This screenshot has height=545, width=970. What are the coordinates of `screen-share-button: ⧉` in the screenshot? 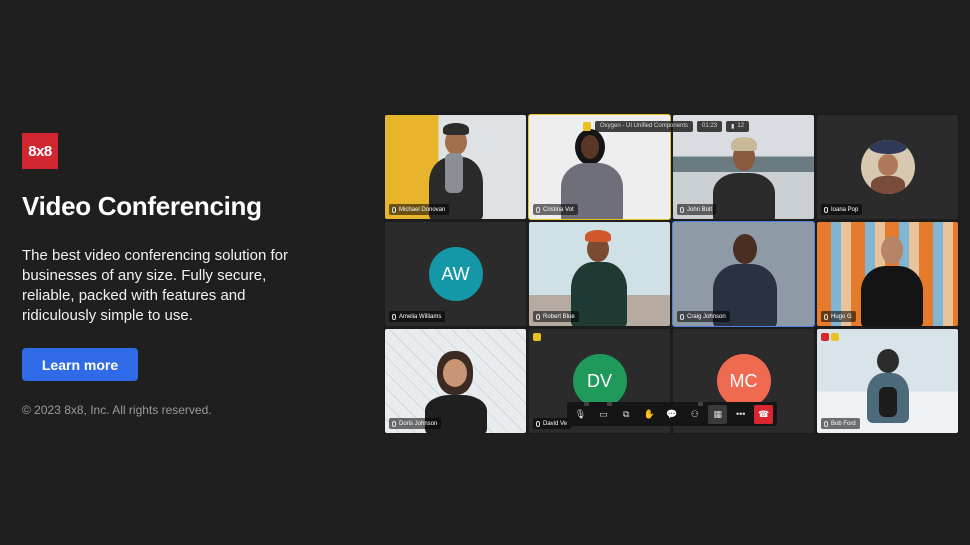 It's located at (626, 414).